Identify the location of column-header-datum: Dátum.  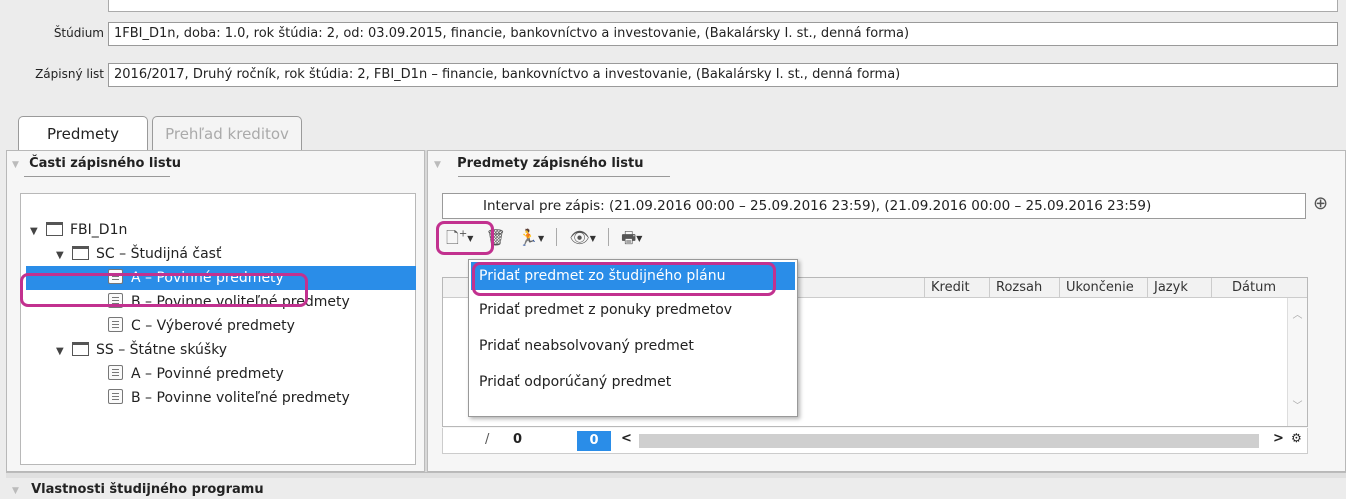
(1250, 288).